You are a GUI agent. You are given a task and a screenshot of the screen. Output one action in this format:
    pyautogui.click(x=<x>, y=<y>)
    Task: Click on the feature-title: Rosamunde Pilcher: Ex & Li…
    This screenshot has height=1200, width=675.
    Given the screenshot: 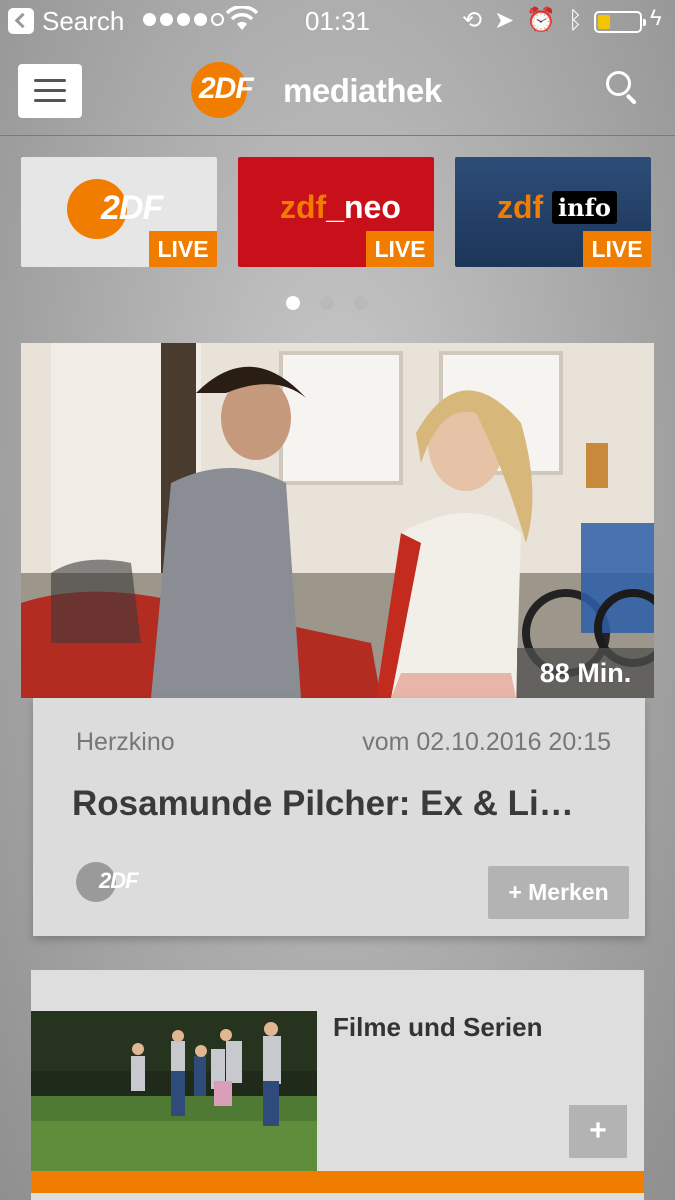 What is the action you would take?
    pyautogui.click(x=323, y=804)
    